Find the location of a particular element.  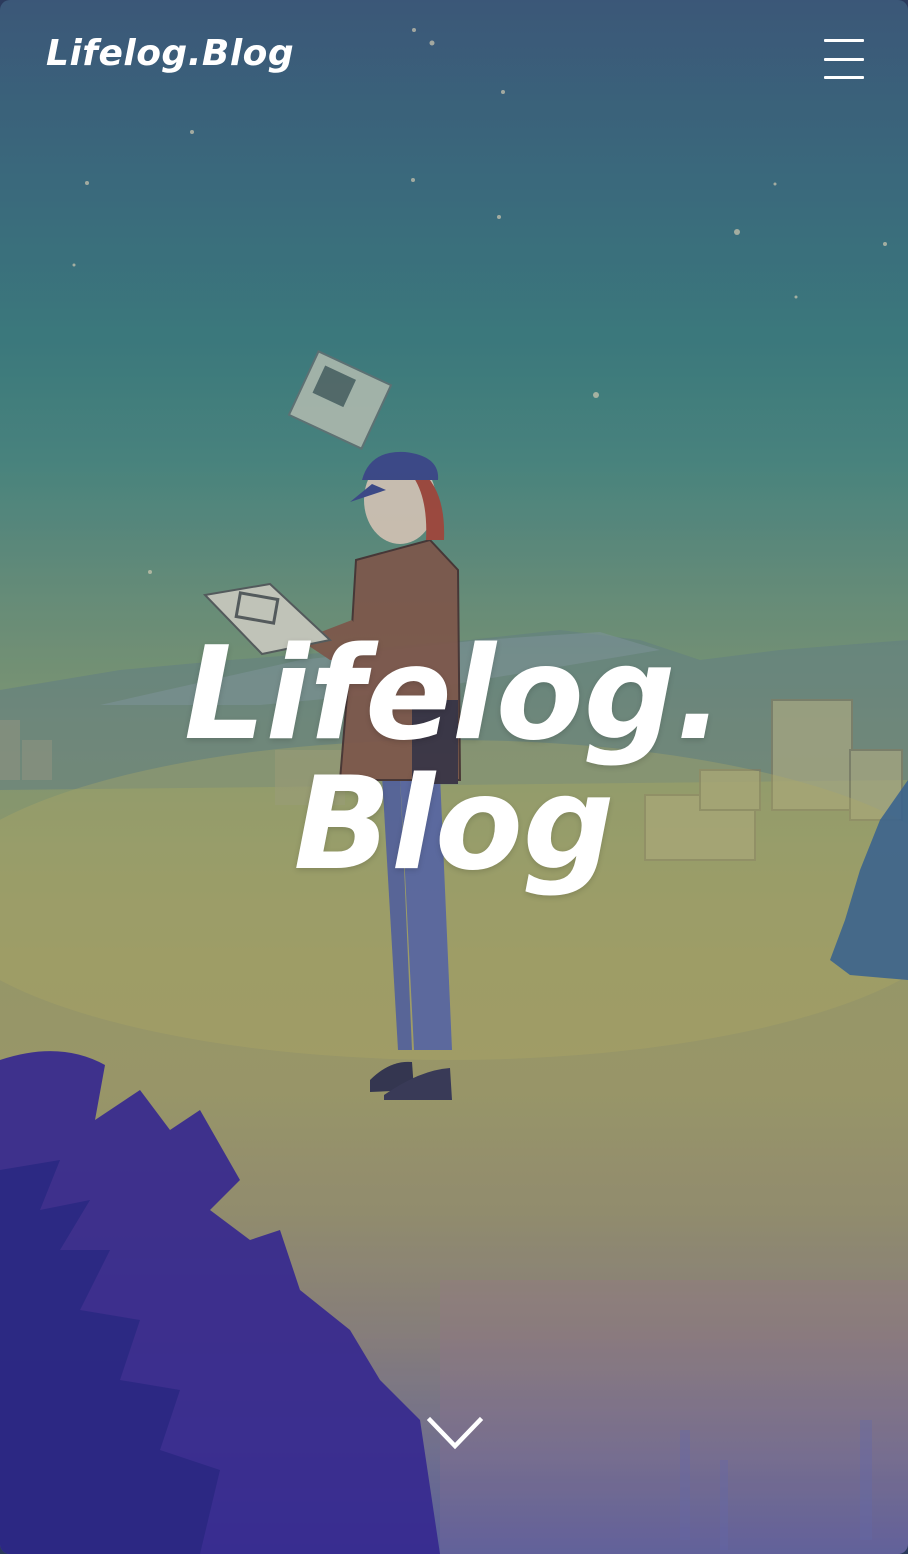

menu-bar-top is located at coordinates (844, 40).